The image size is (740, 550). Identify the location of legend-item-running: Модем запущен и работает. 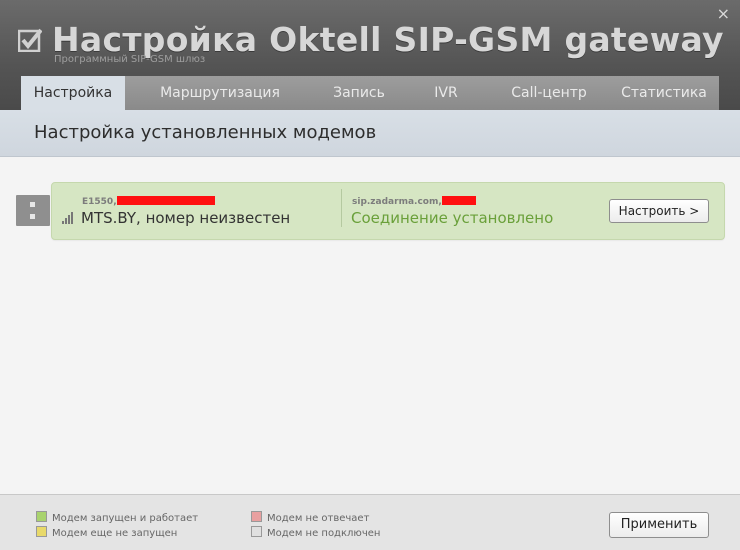
(117, 517).